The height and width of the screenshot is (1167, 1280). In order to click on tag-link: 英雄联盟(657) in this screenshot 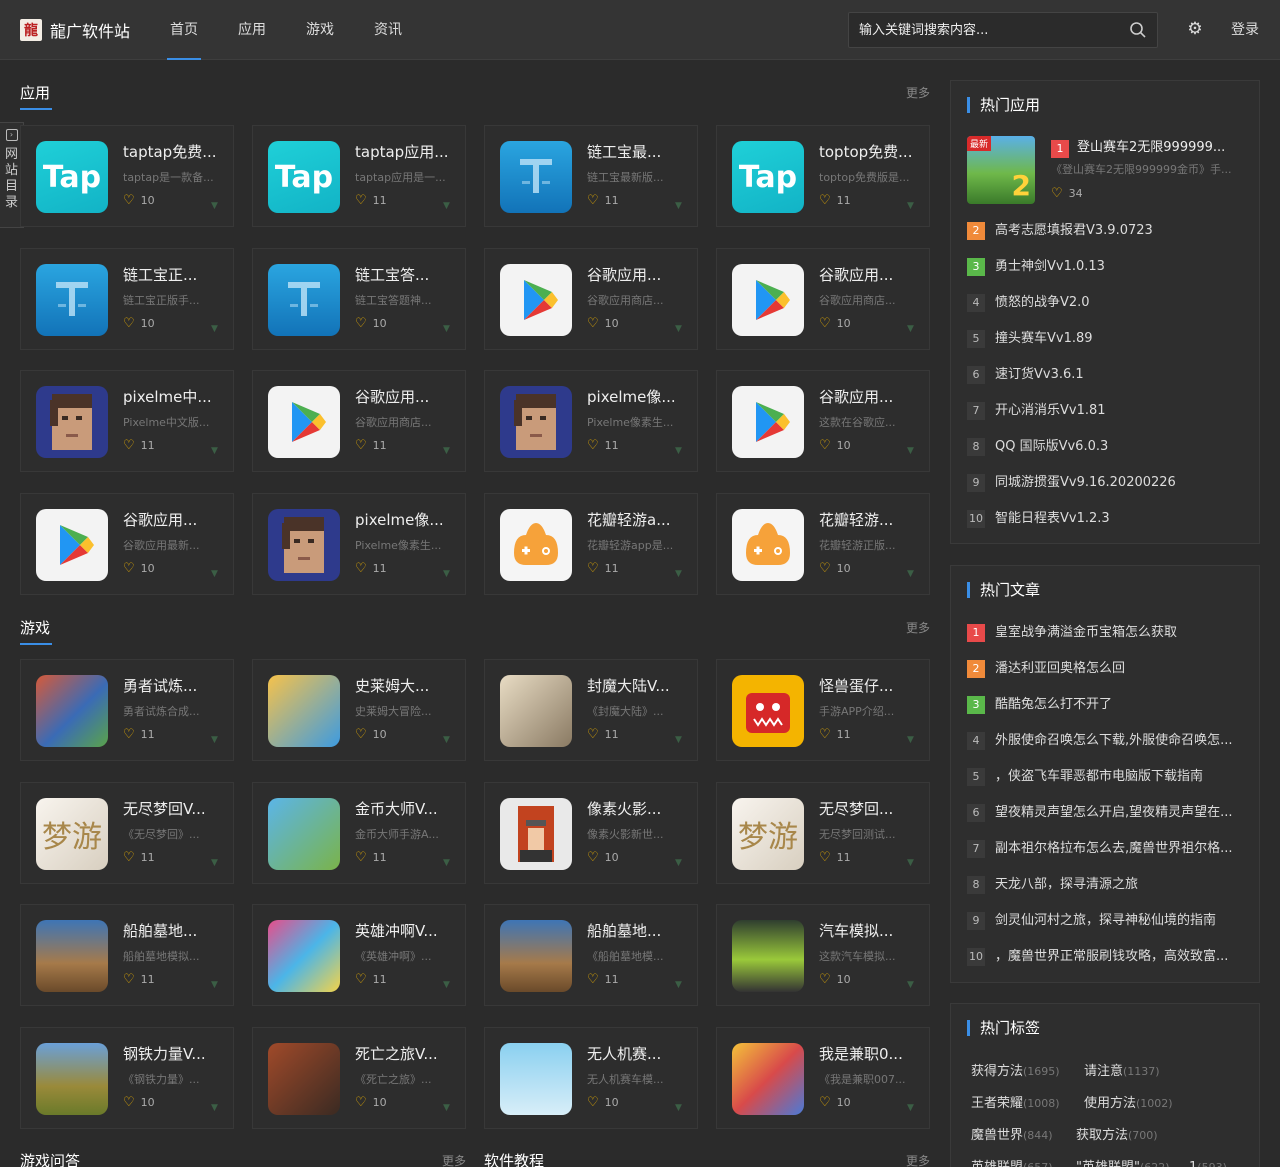, I will do `click(1012, 1162)`.